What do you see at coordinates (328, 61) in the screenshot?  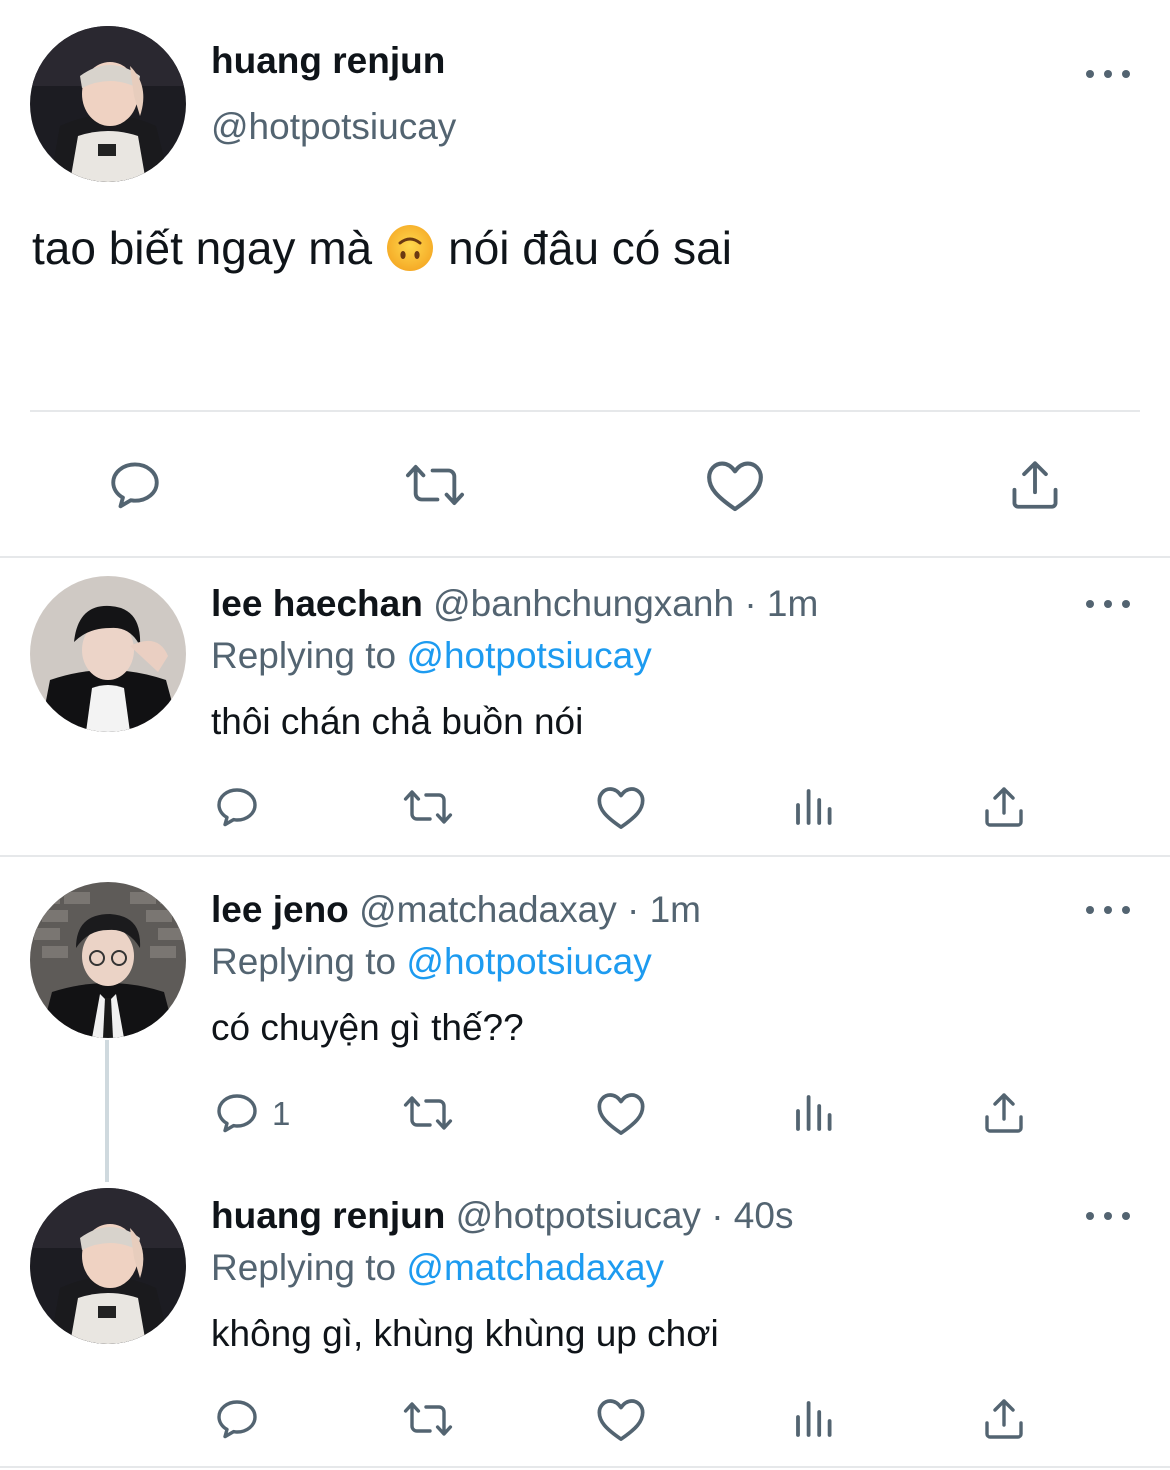 I see `main-author-name: huang renjun` at bounding box center [328, 61].